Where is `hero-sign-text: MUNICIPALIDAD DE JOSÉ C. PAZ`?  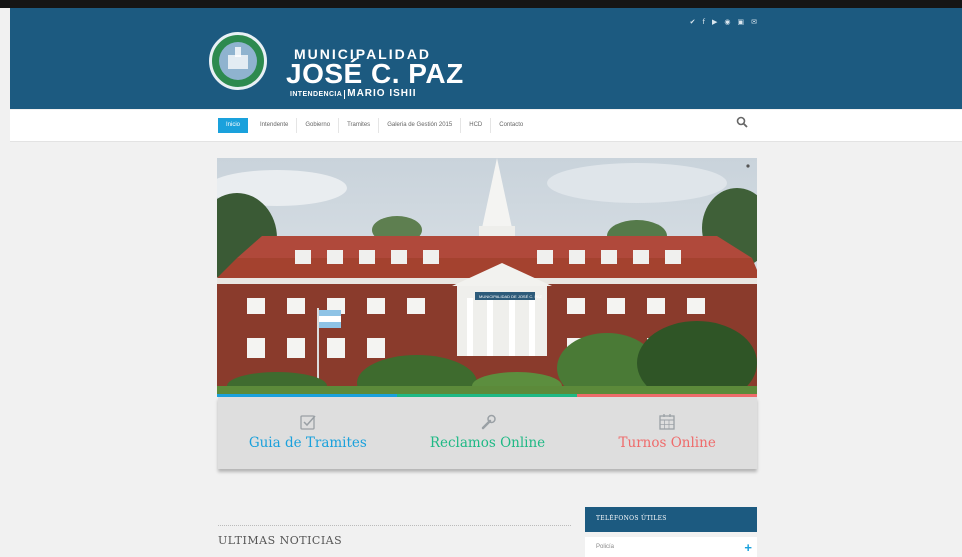
hero-sign-text: MUNICIPALIDAD DE JOSÉ C. PAZ is located at coordinates (511, 296).